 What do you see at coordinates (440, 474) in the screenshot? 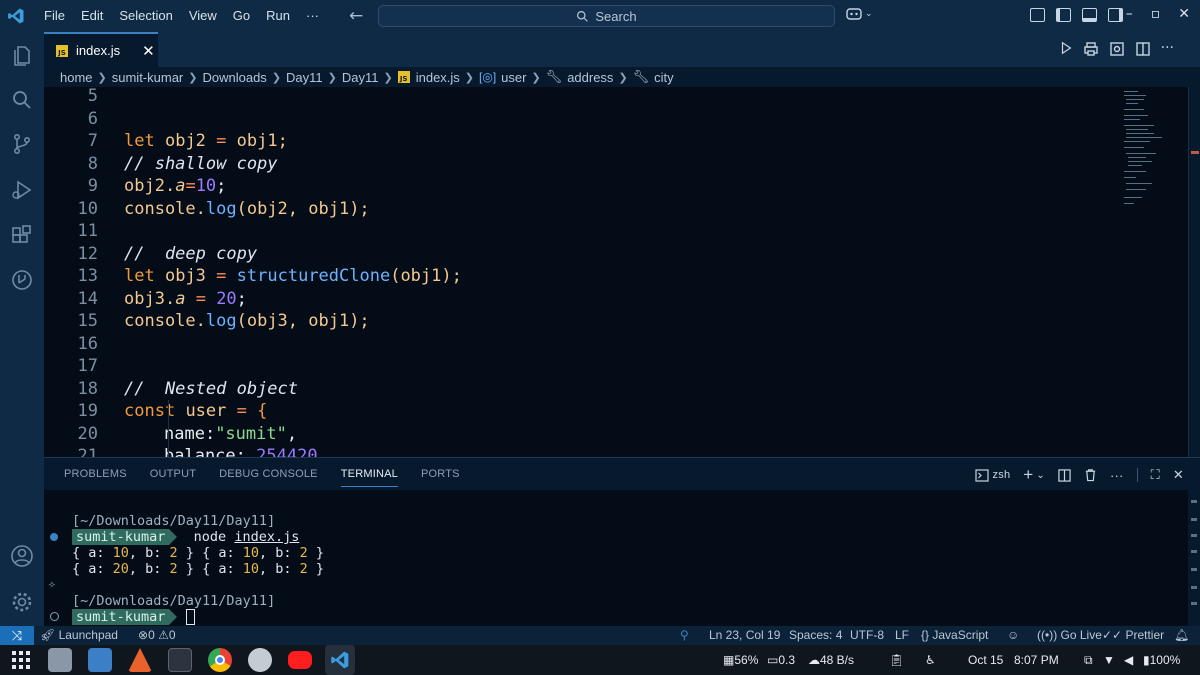
I see `tab-ports: PORTS` at bounding box center [440, 474].